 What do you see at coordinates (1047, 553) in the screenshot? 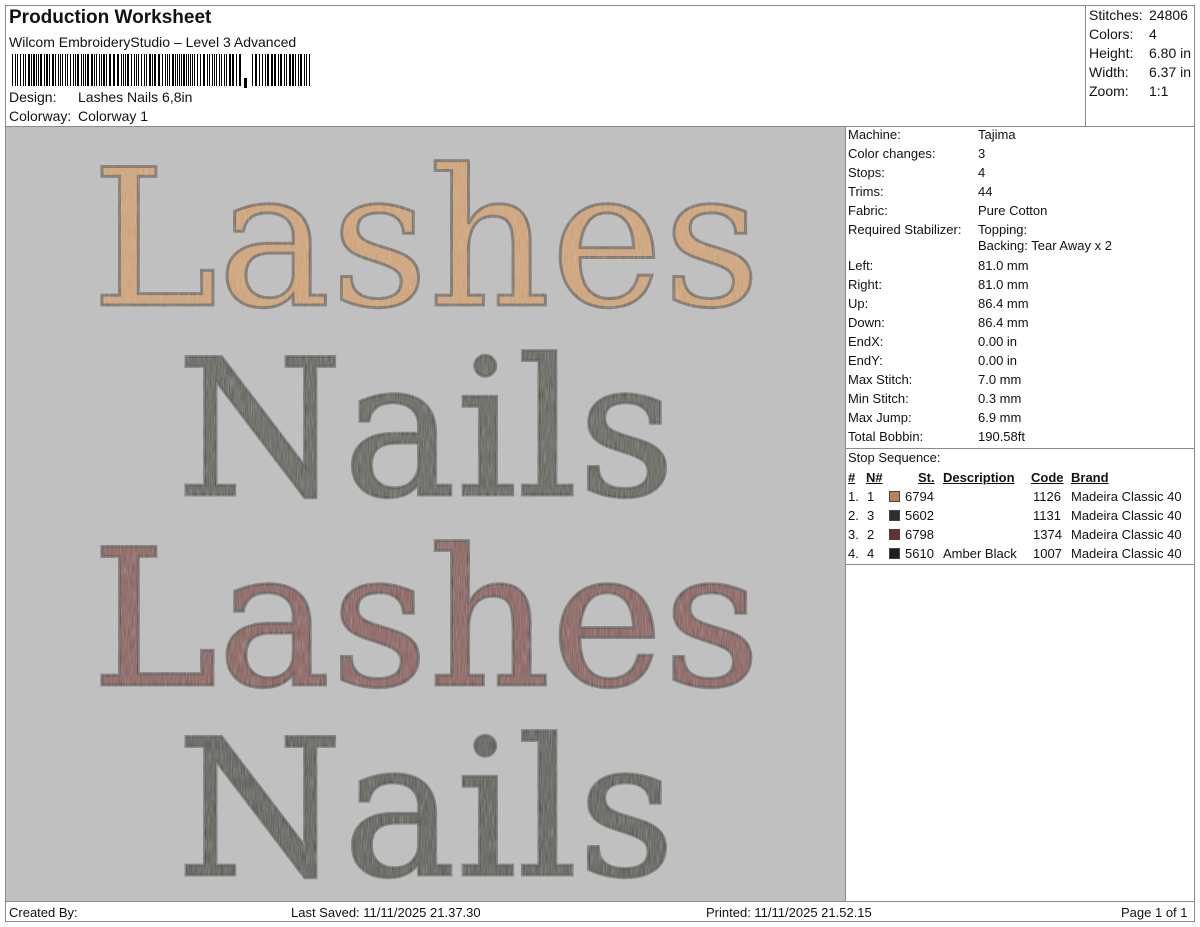
I see `row-code: 1007` at bounding box center [1047, 553].